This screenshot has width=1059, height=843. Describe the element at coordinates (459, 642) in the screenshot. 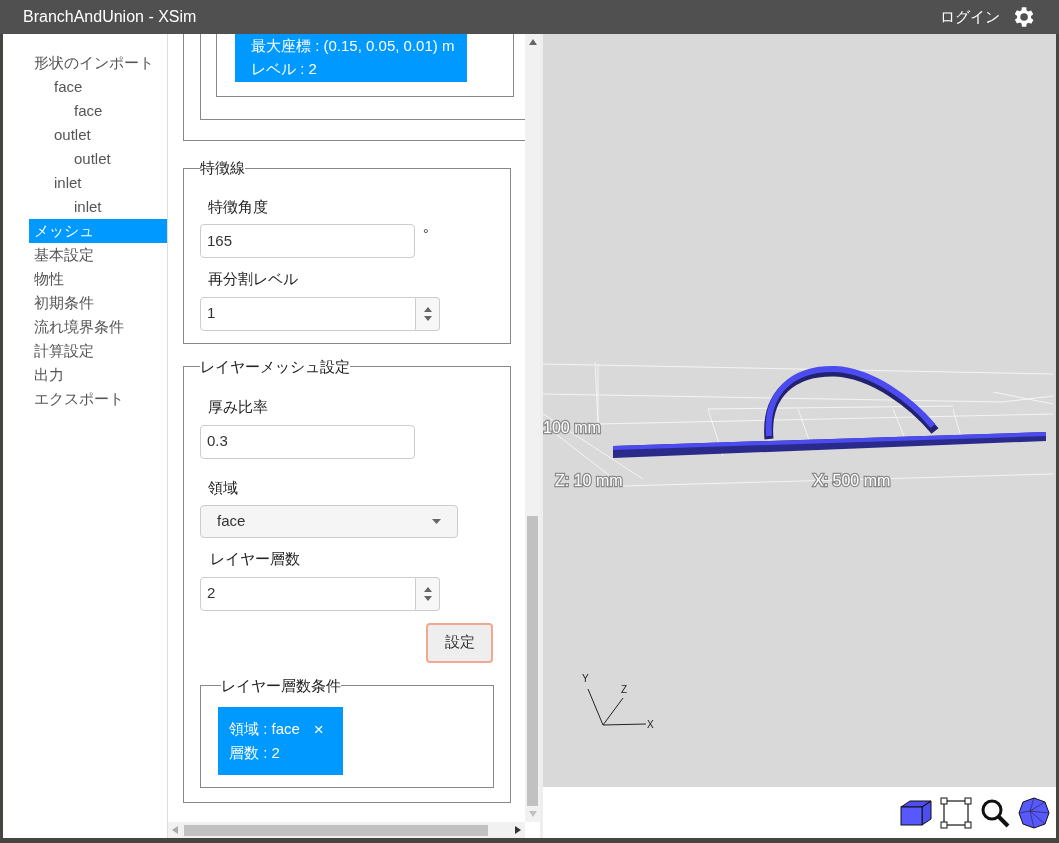

I see `set-button: 設定` at that location.